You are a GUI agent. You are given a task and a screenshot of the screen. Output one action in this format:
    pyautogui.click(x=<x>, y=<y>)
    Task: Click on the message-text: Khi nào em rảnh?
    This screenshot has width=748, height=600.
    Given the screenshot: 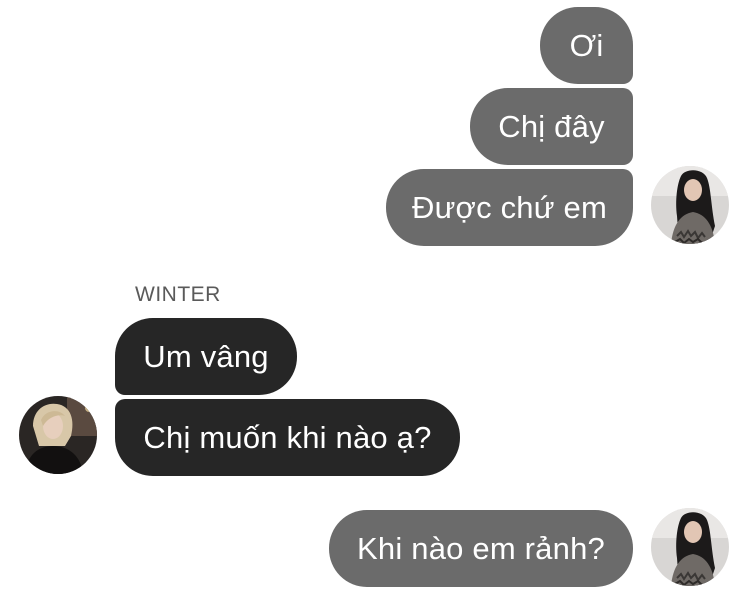 What is the action you would take?
    pyautogui.click(x=481, y=548)
    